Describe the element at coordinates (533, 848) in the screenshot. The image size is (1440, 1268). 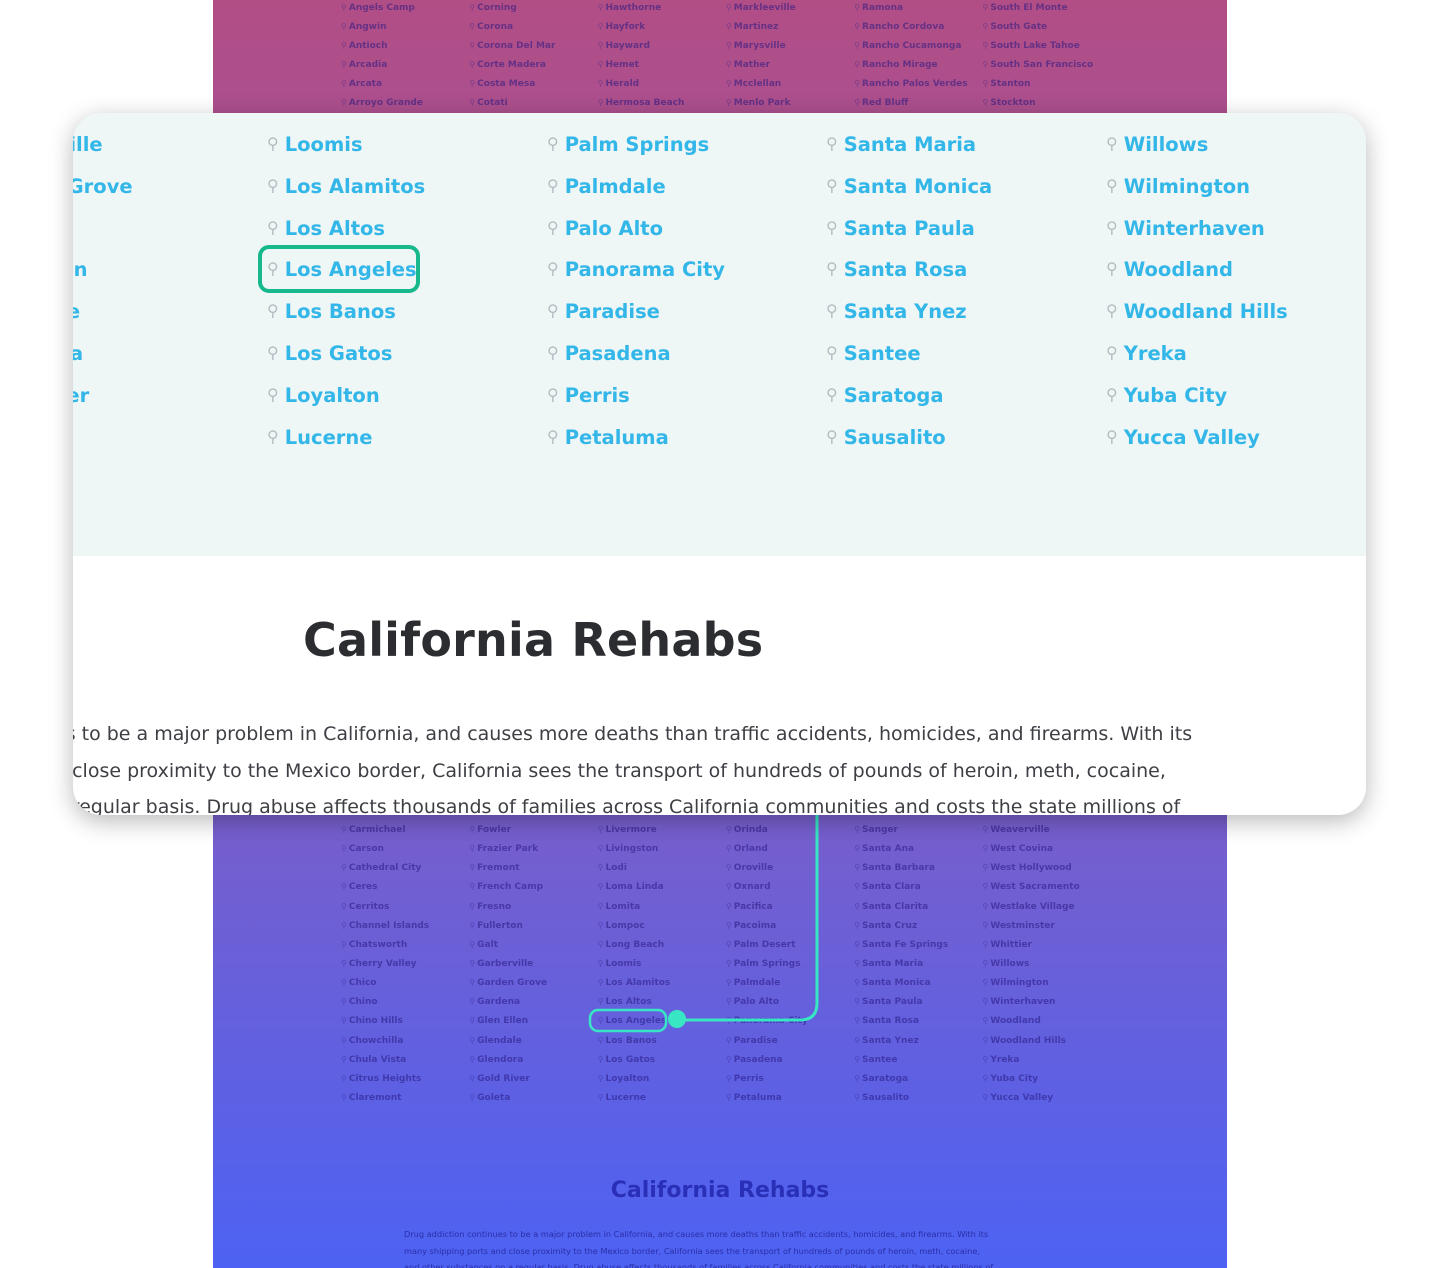
I see `city-link-frazier-park: ⚲ Frazier Park` at that location.